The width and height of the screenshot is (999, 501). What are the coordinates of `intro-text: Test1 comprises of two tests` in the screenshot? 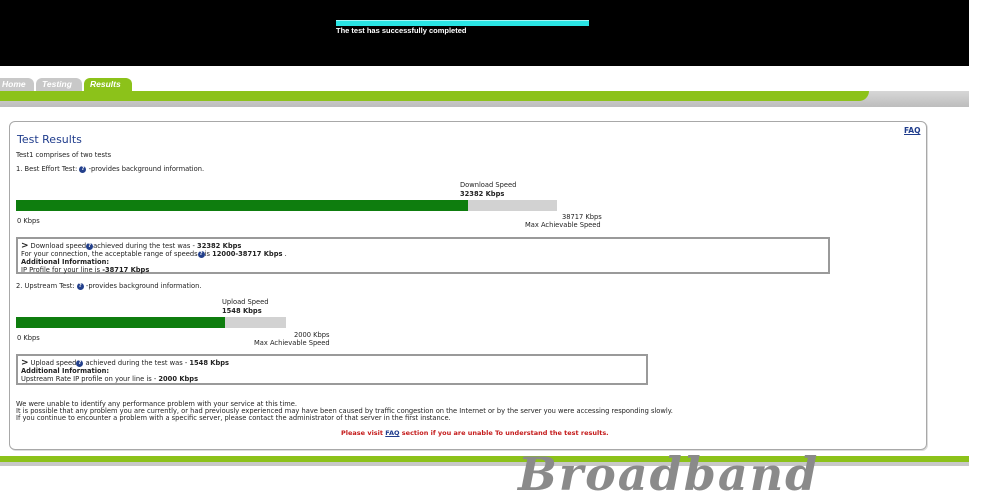 It's located at (64, 155).